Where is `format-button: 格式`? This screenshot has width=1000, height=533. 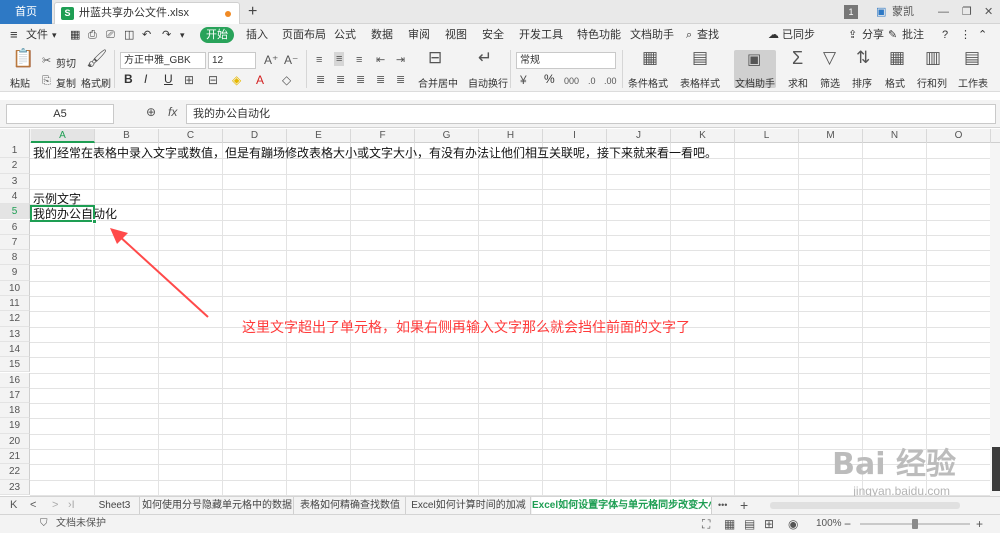 format-button: 格式 is located at coordinates (895, 82).